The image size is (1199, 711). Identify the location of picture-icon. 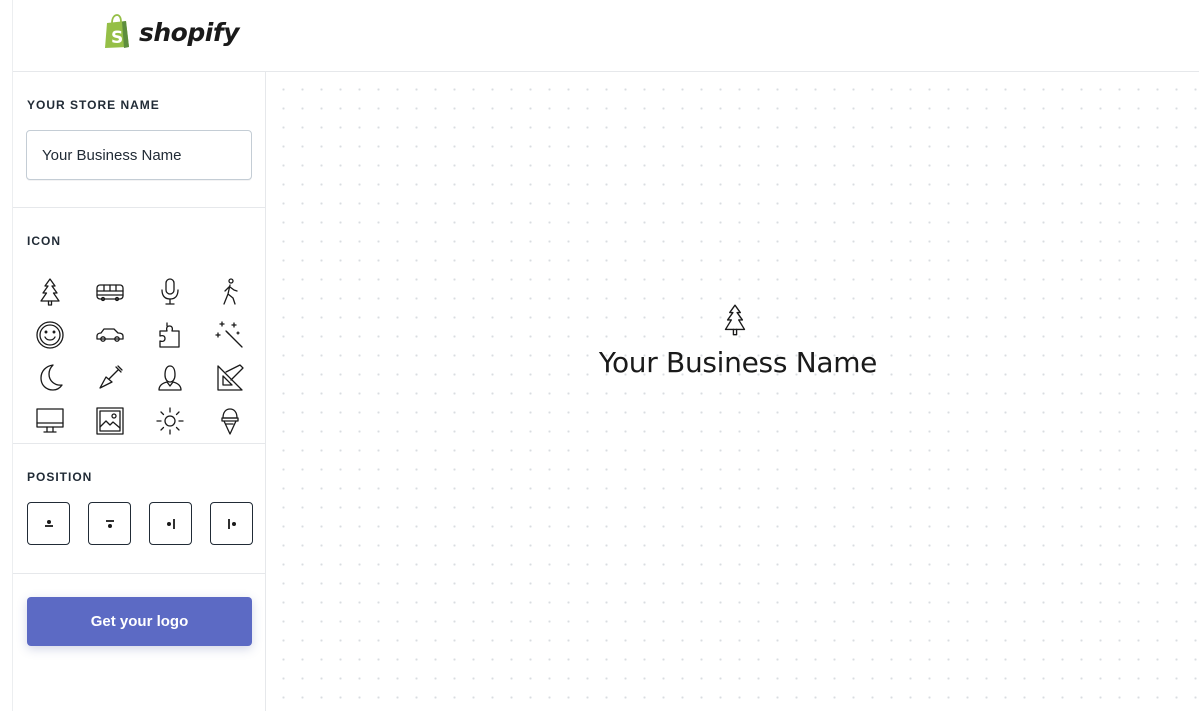
(110, 420).